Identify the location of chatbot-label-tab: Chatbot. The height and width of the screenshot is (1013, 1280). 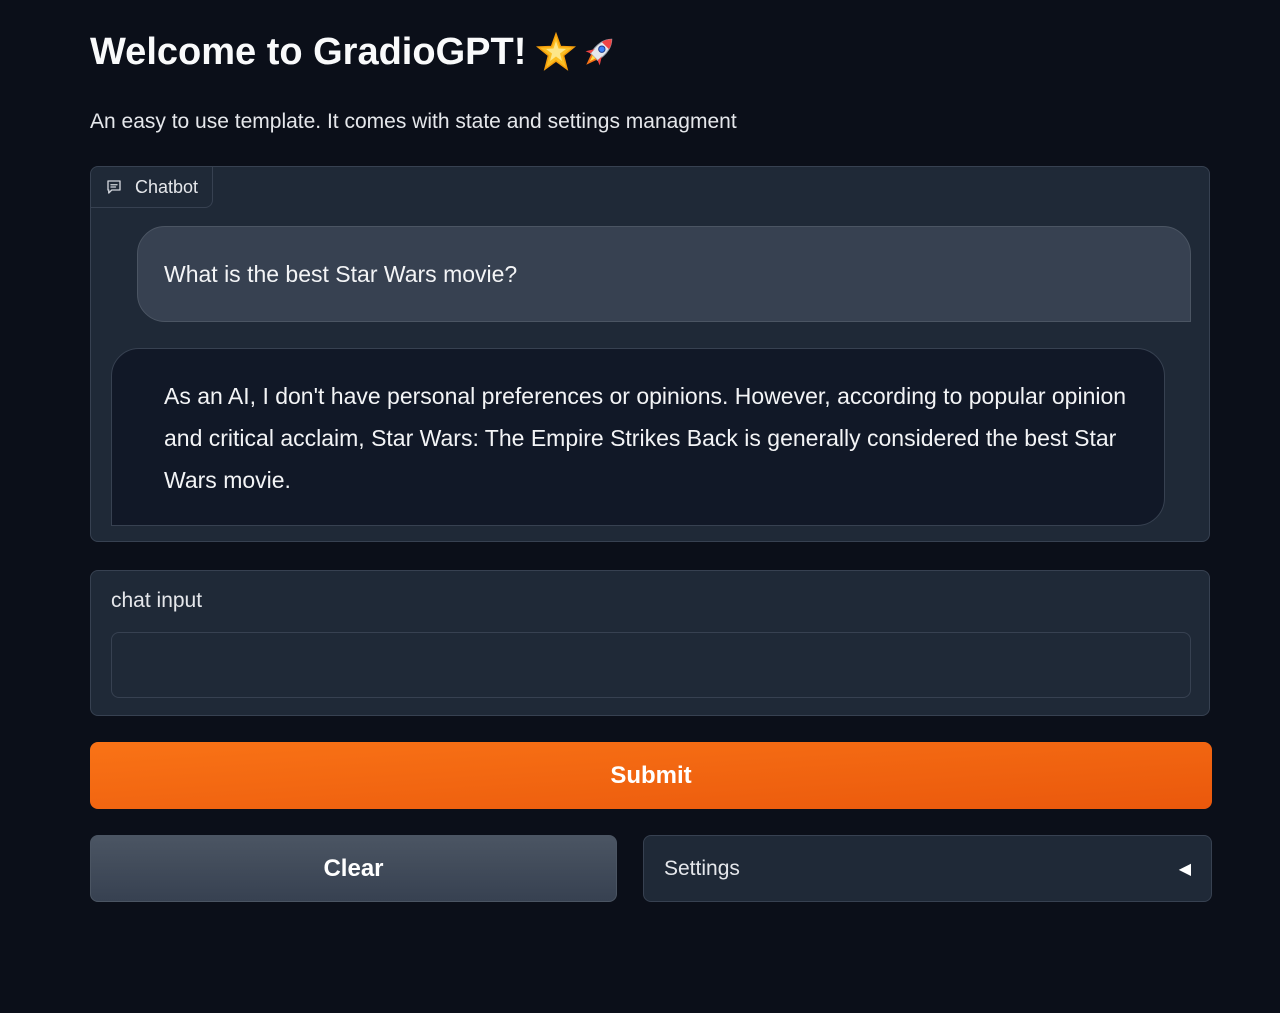
(152, 187).